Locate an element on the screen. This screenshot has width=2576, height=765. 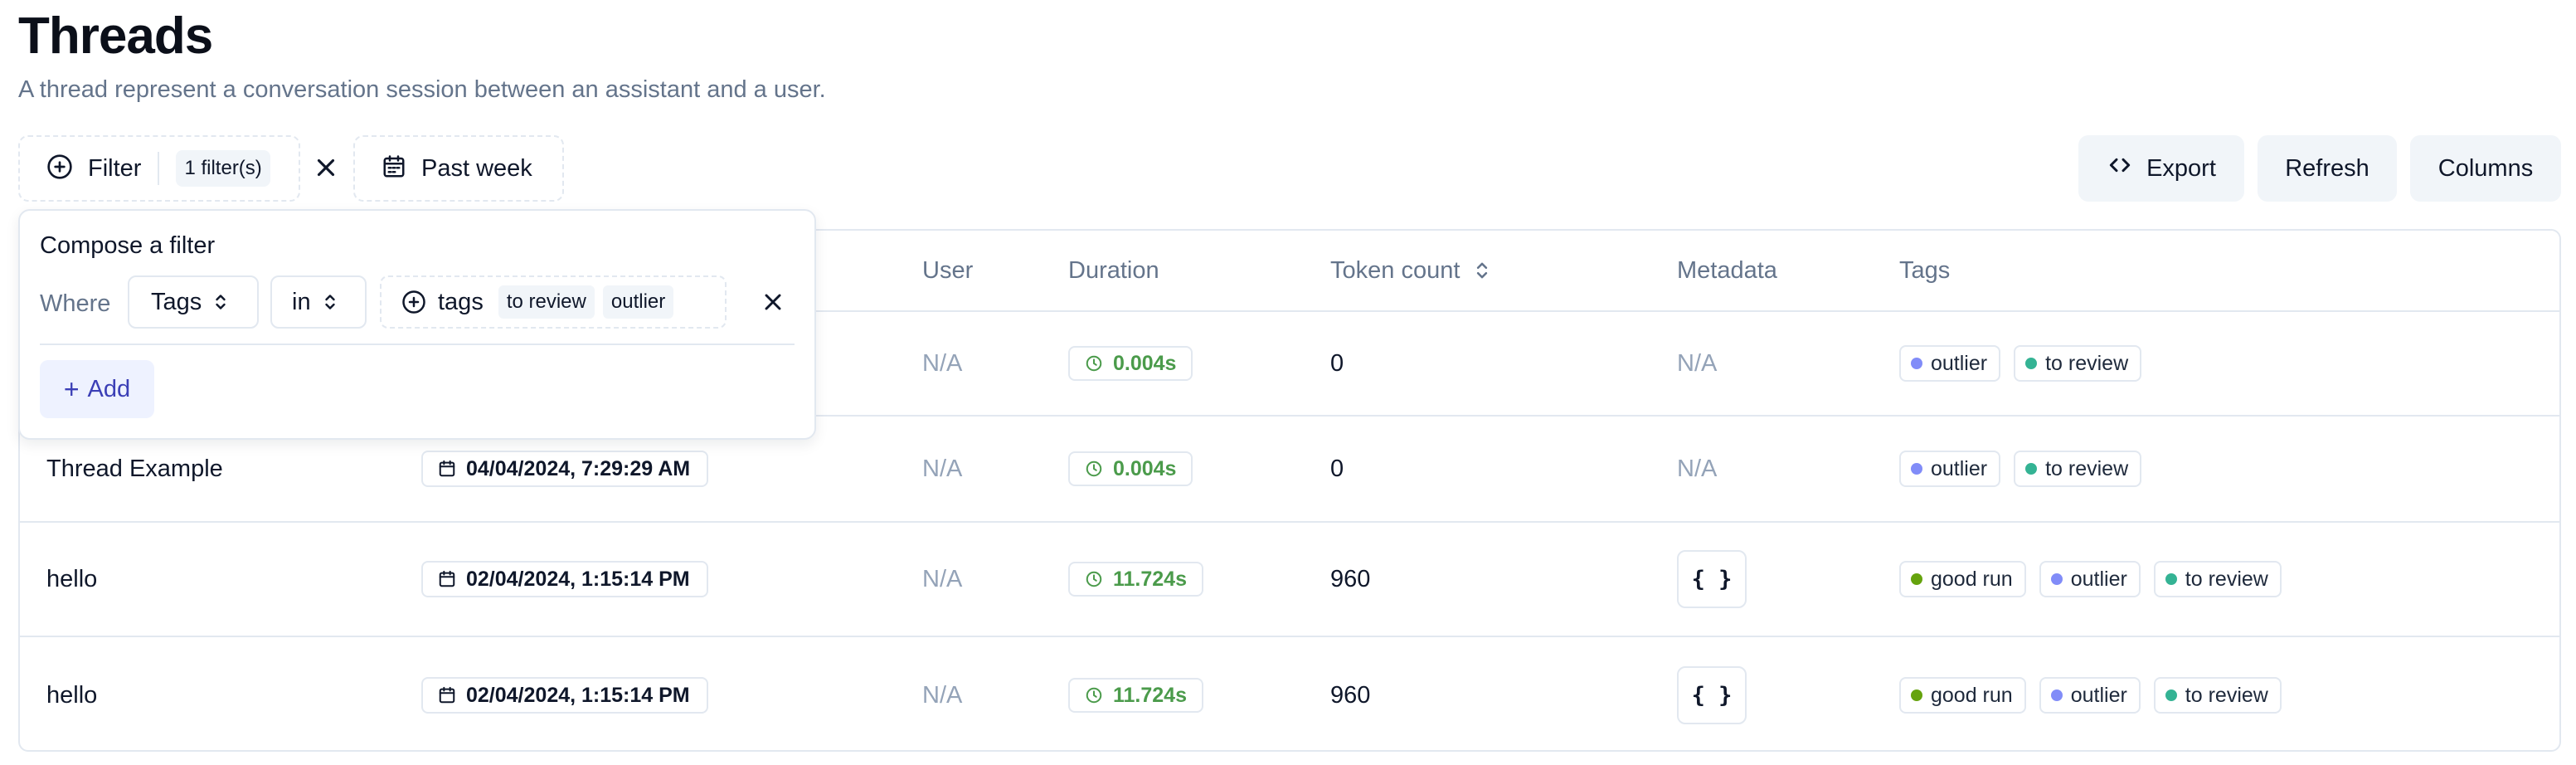
duration-cell: 0.004s is located at coordinates (1131, 363).